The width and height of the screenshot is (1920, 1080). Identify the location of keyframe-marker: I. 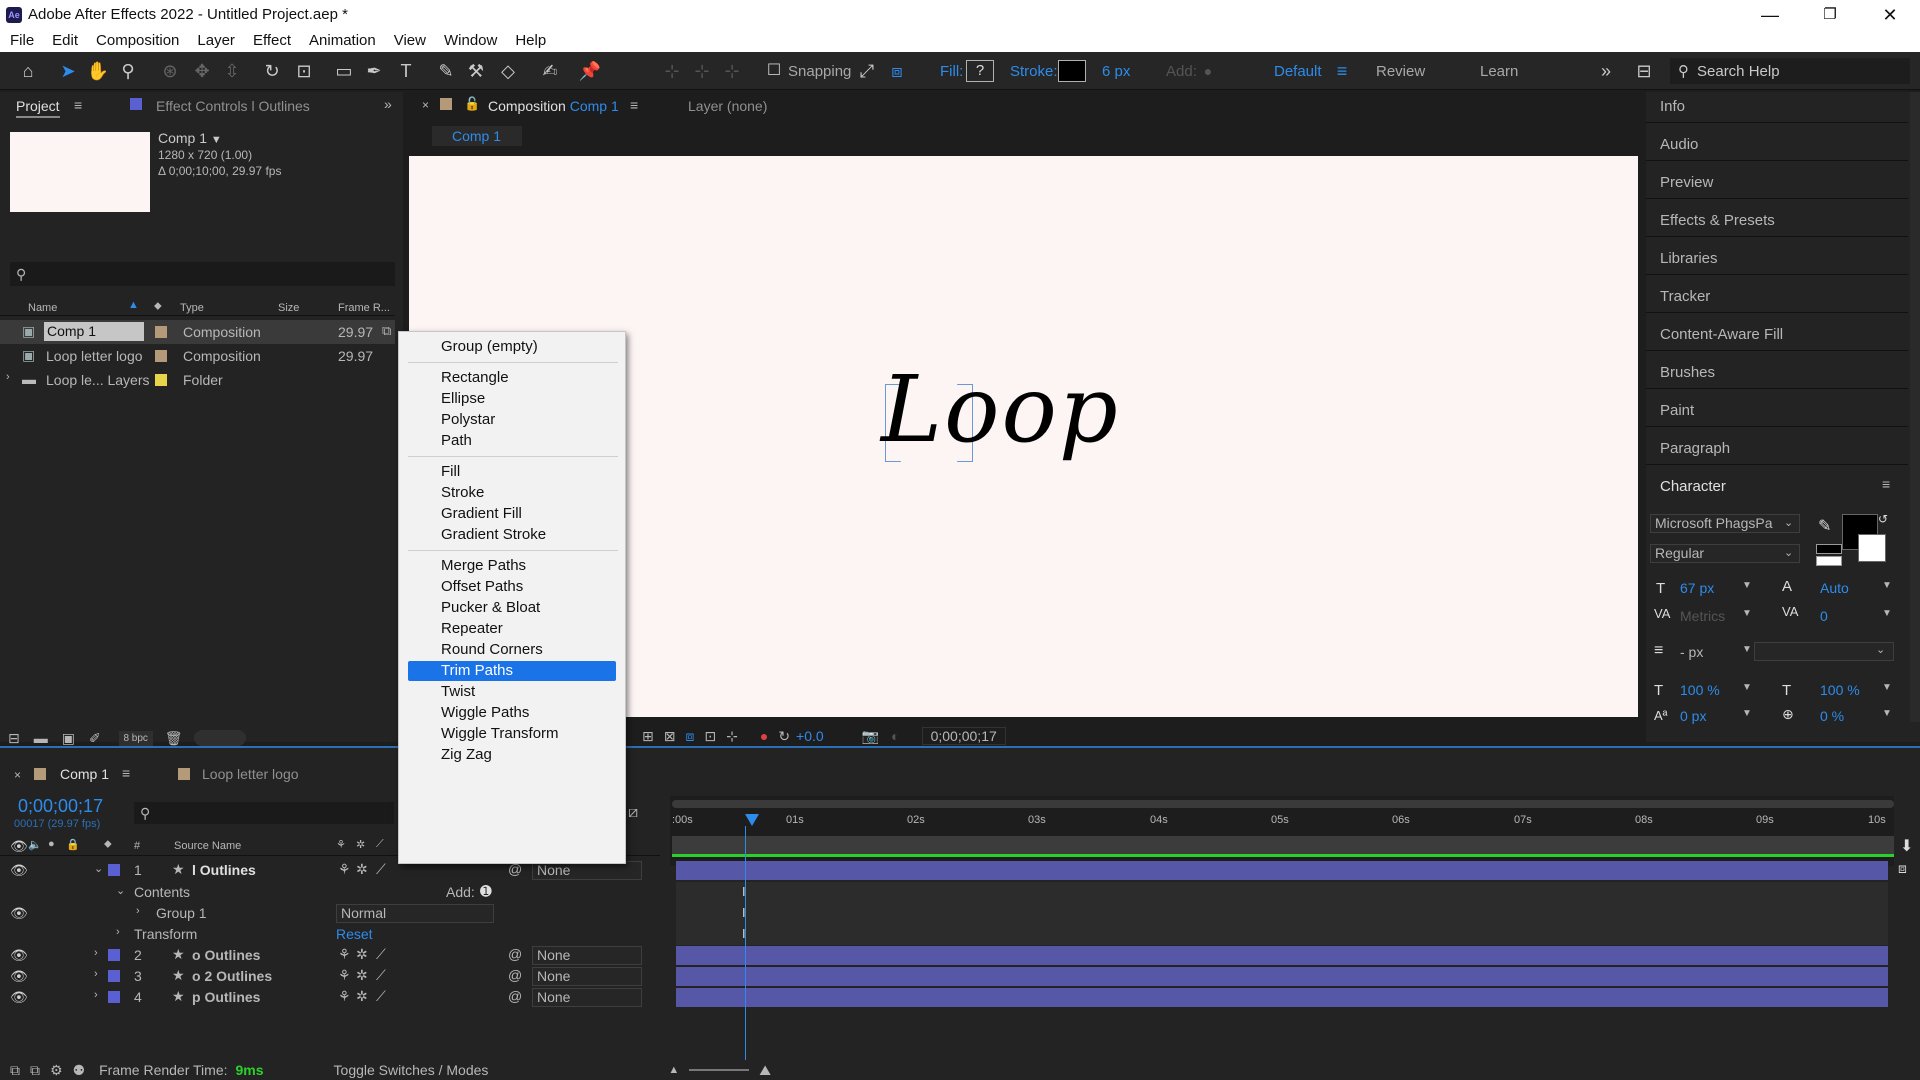
(744, 912).